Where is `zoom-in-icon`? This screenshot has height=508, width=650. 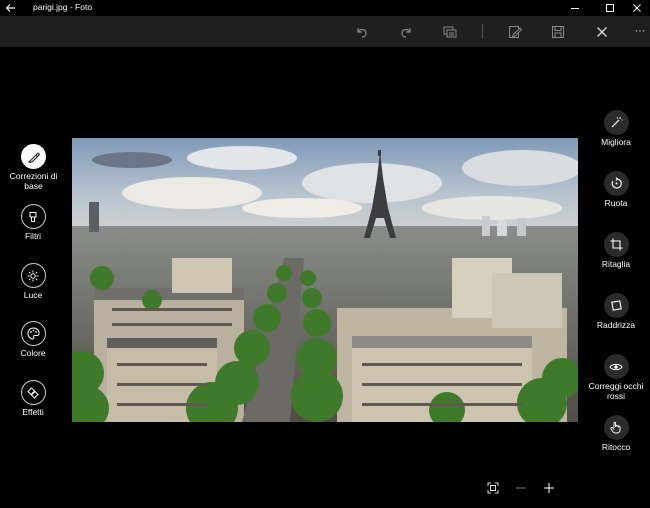
zoom-in-icon is located at coordinates (549, 488).